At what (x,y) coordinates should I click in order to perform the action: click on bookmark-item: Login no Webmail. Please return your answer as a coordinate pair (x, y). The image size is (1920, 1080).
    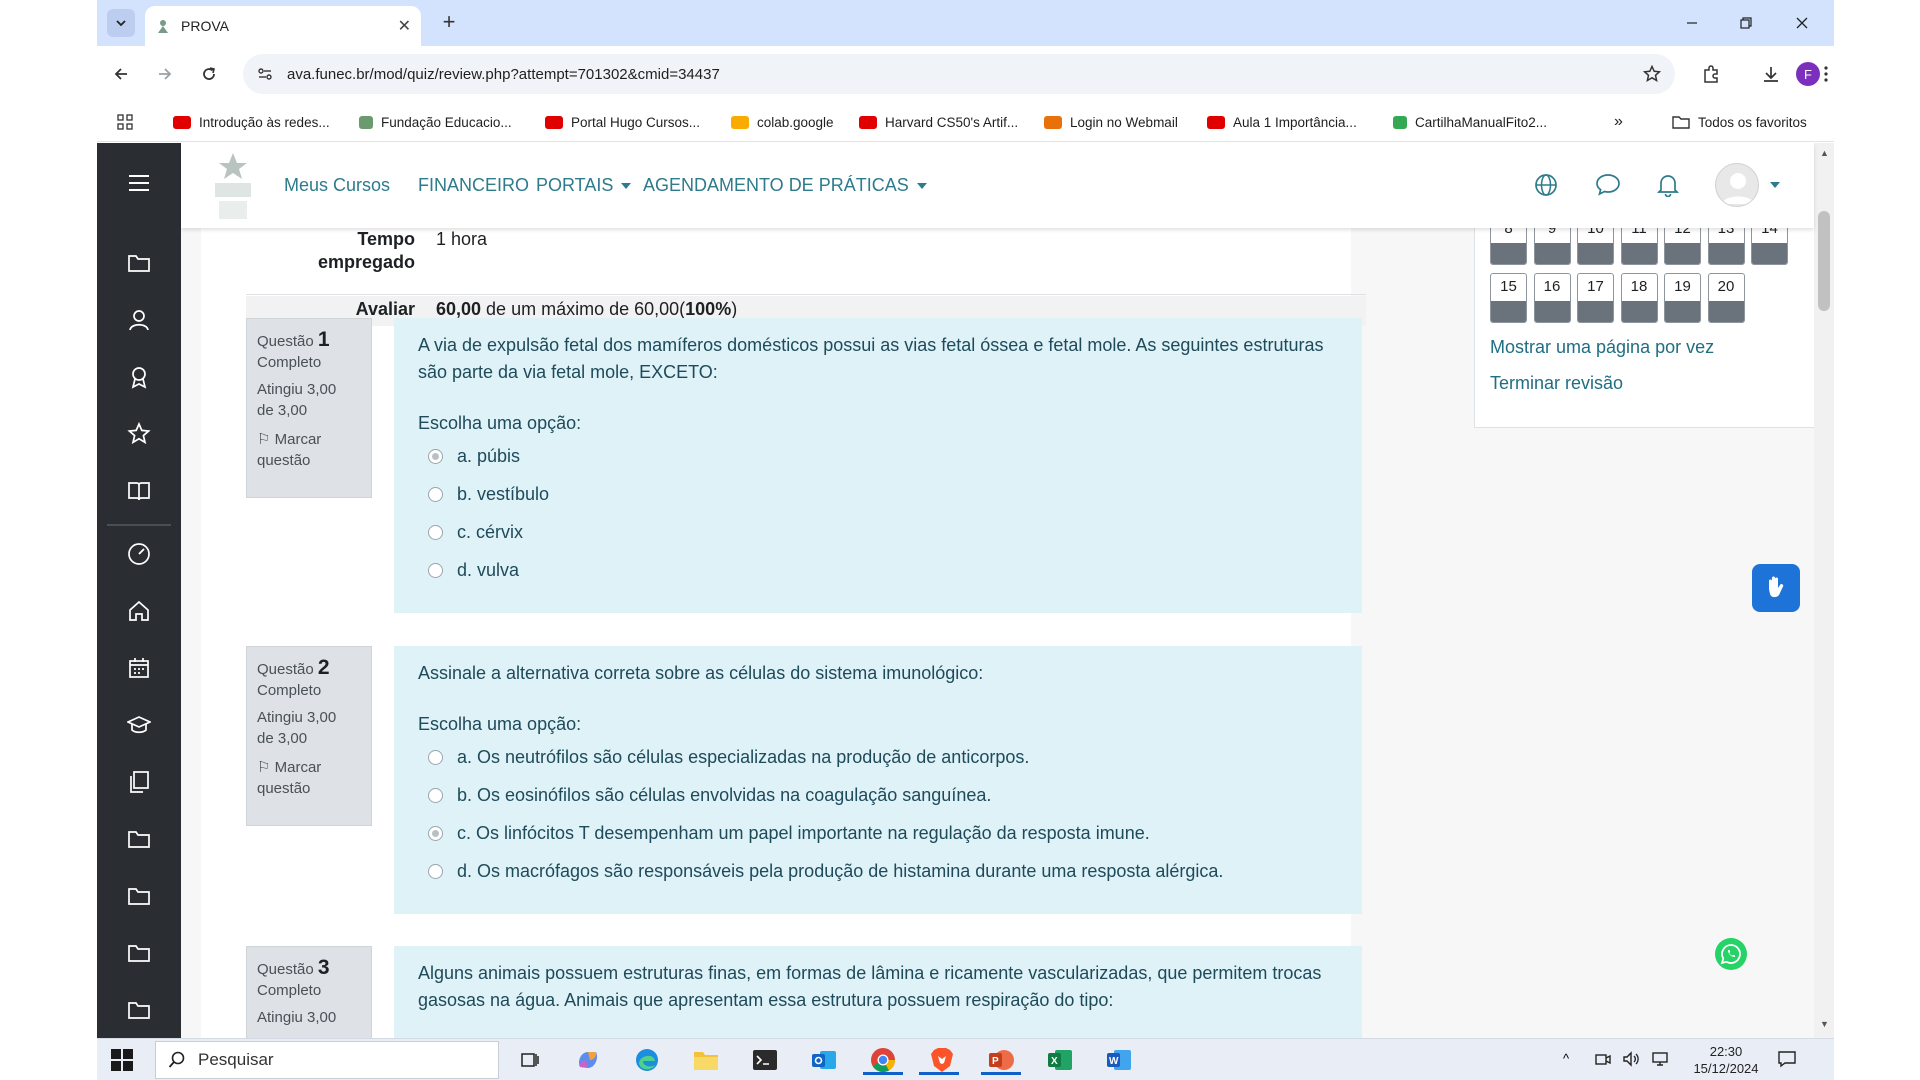
    Looking at the image, I should click on (1111, 122).